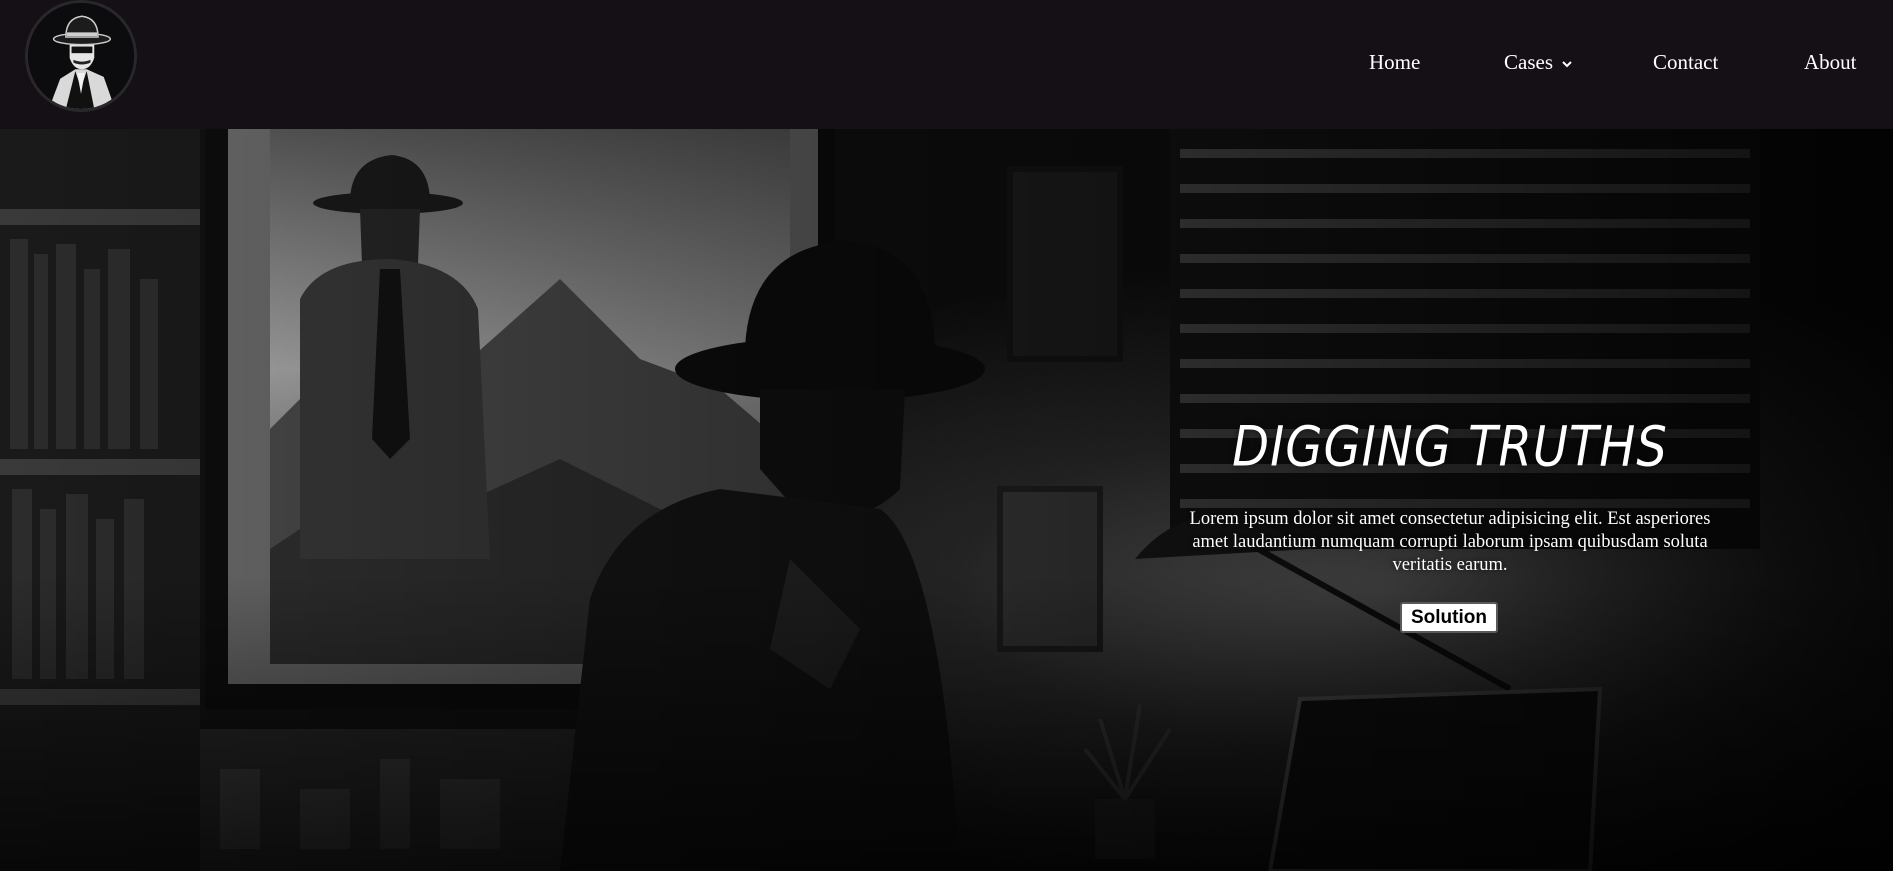 This screenshot has height=871, width=1893. I want to click on nav-about-link: About, so click(1830, 62).